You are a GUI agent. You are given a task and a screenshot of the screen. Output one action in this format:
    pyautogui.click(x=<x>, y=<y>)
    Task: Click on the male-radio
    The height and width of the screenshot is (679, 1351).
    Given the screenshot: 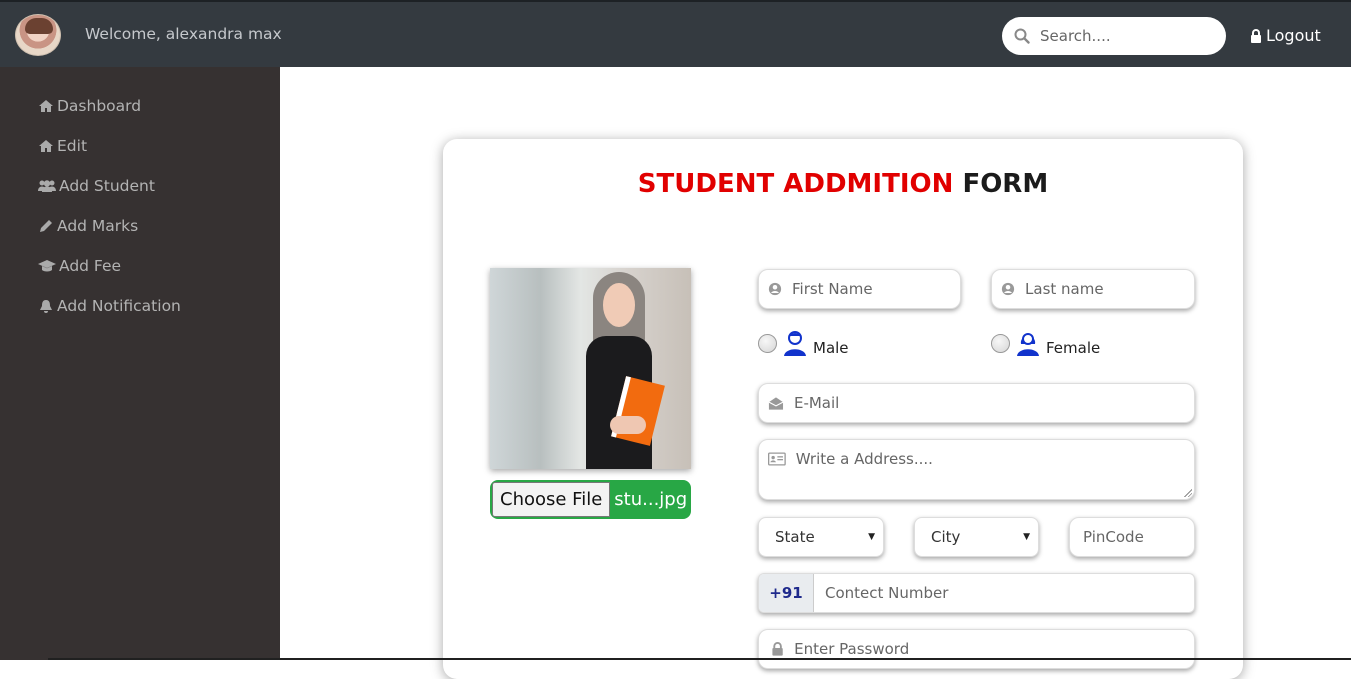 What is the action you would take?
    pyautogui.click(x=767, y=343)
    